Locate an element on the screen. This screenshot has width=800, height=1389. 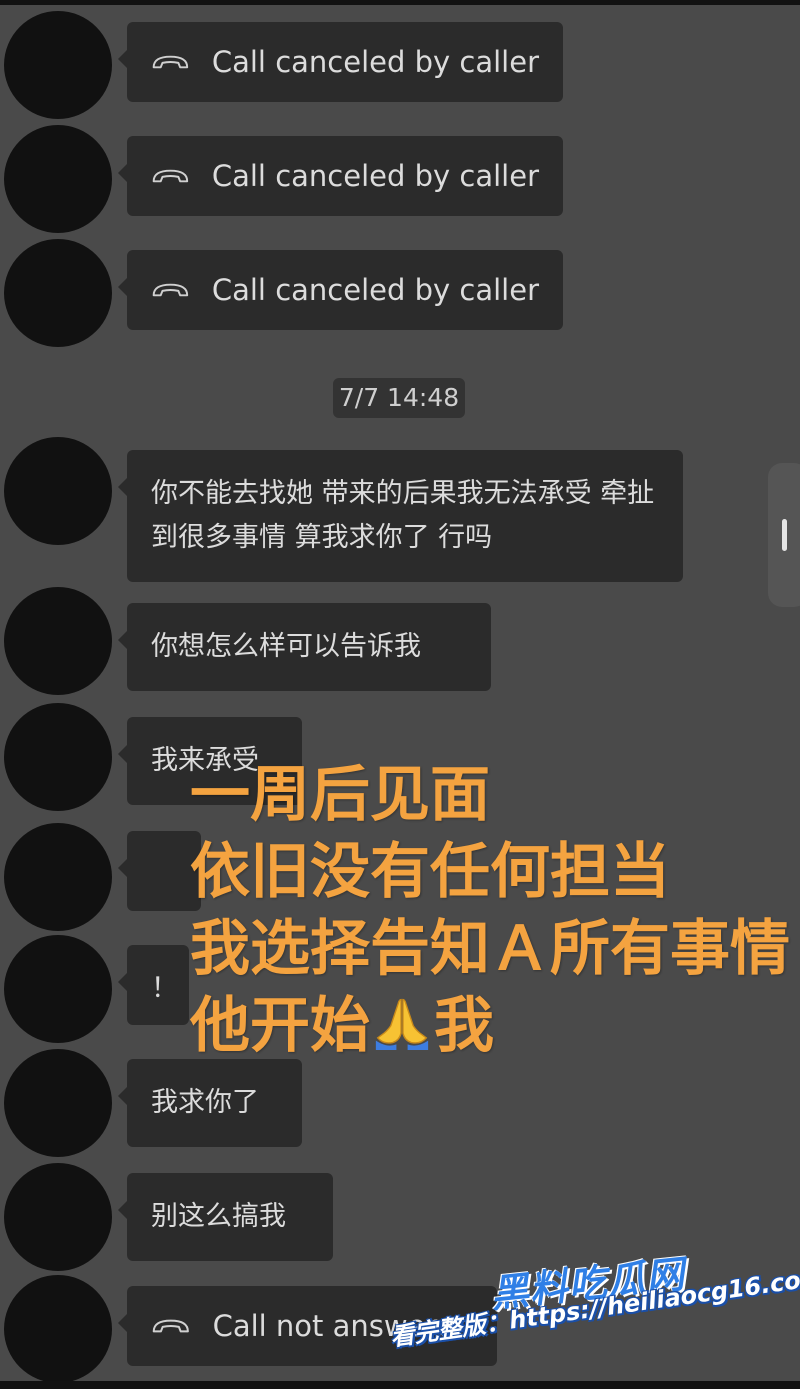
caption-line: 一周后见面 is located at coordinates (340, 795).